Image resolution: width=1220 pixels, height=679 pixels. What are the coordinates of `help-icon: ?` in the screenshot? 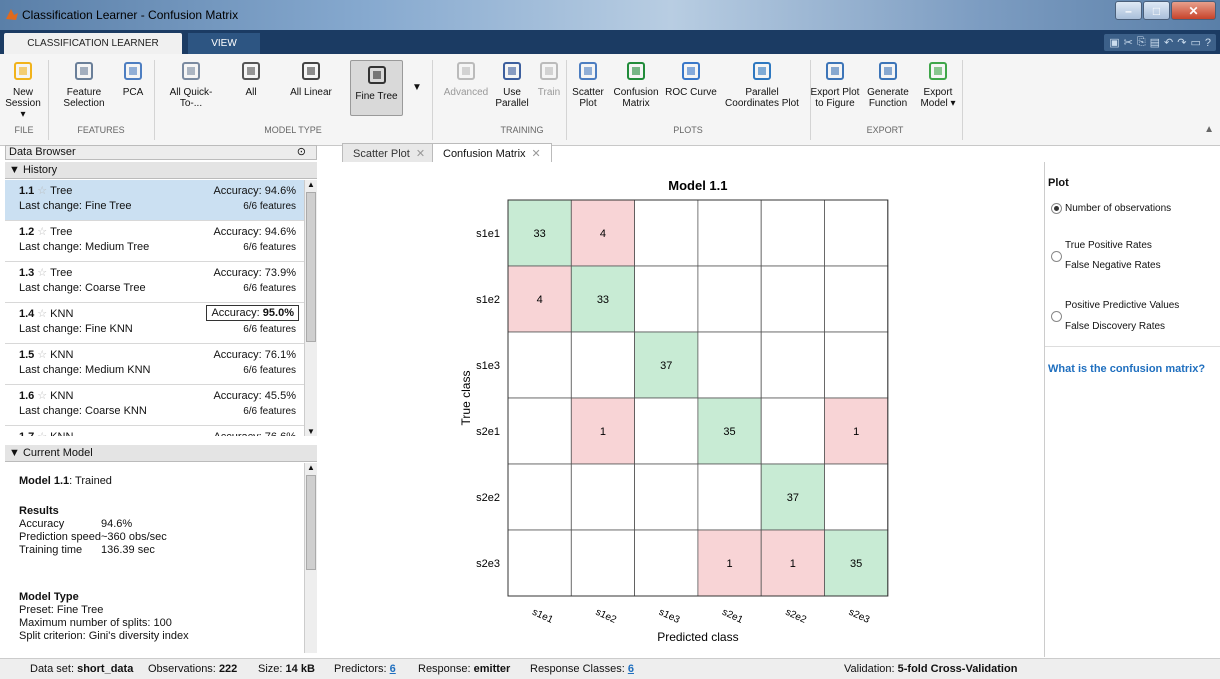 It's located at (1208, 43).